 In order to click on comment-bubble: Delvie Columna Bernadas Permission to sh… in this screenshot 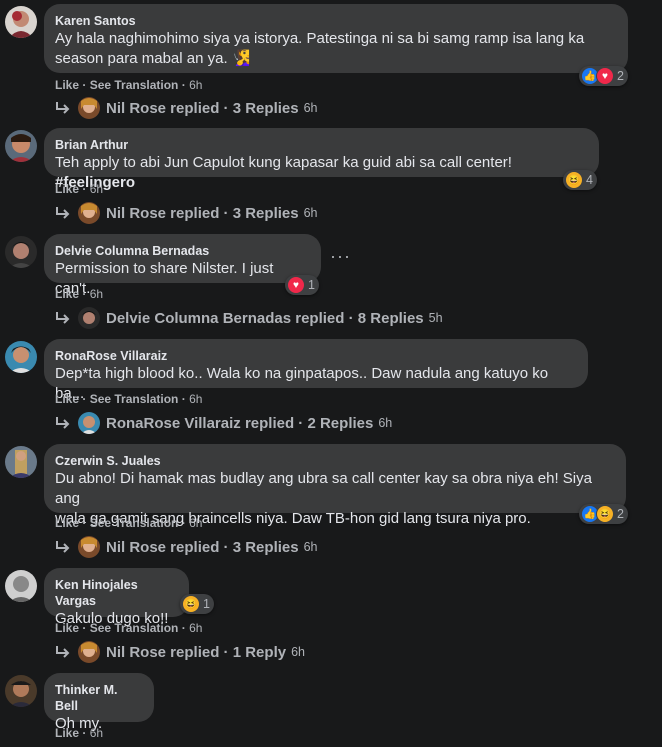, I will do `click(182, 265)`.